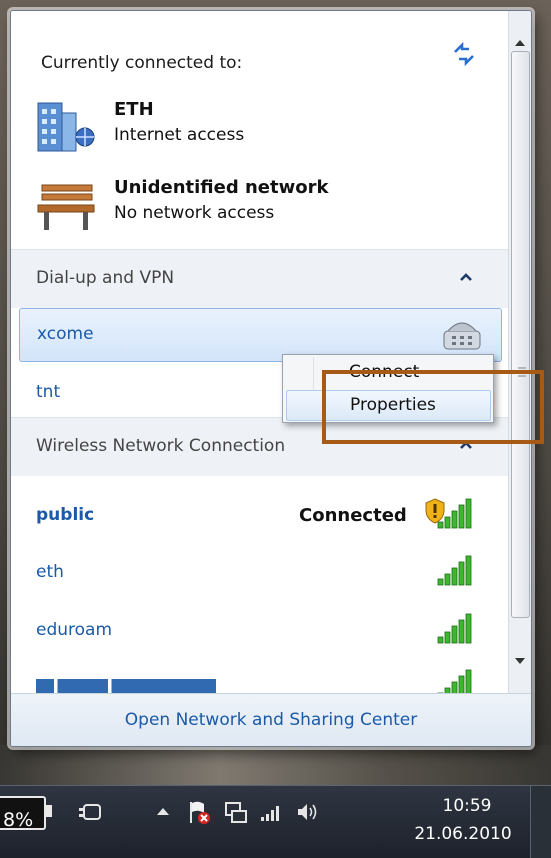 The height and width of the screenshot is (858, 551). What do you see at coordinates (271, 812) in the screenshot?
I see `wireless-signal-icon` at bounding box center [271, 812].